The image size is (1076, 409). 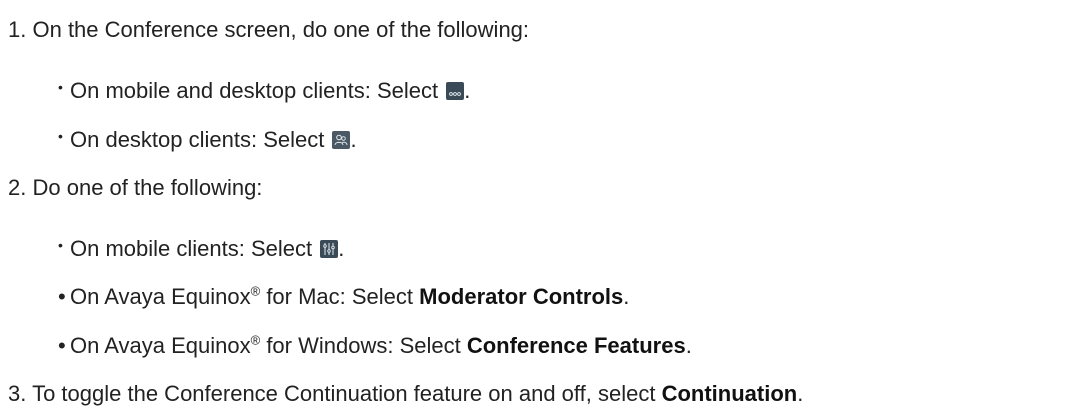 What do you see at coordinates (147, 187) in the screenshot?
I see `step-text: Do one of the following:` at bounding box center [147, 187].